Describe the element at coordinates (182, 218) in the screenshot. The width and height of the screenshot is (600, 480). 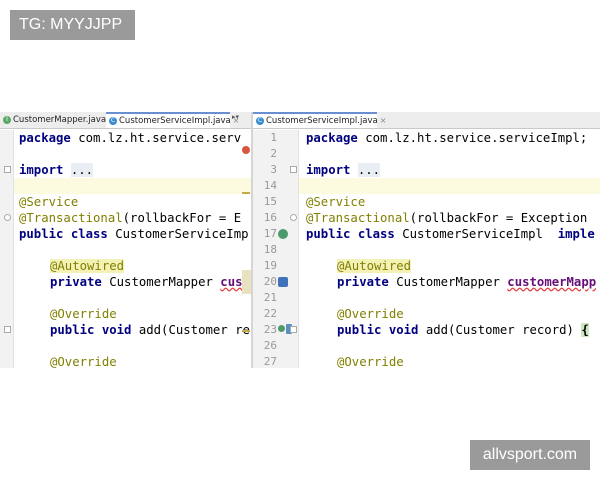
I see `code-text: (rollbackFor = E` at that location.